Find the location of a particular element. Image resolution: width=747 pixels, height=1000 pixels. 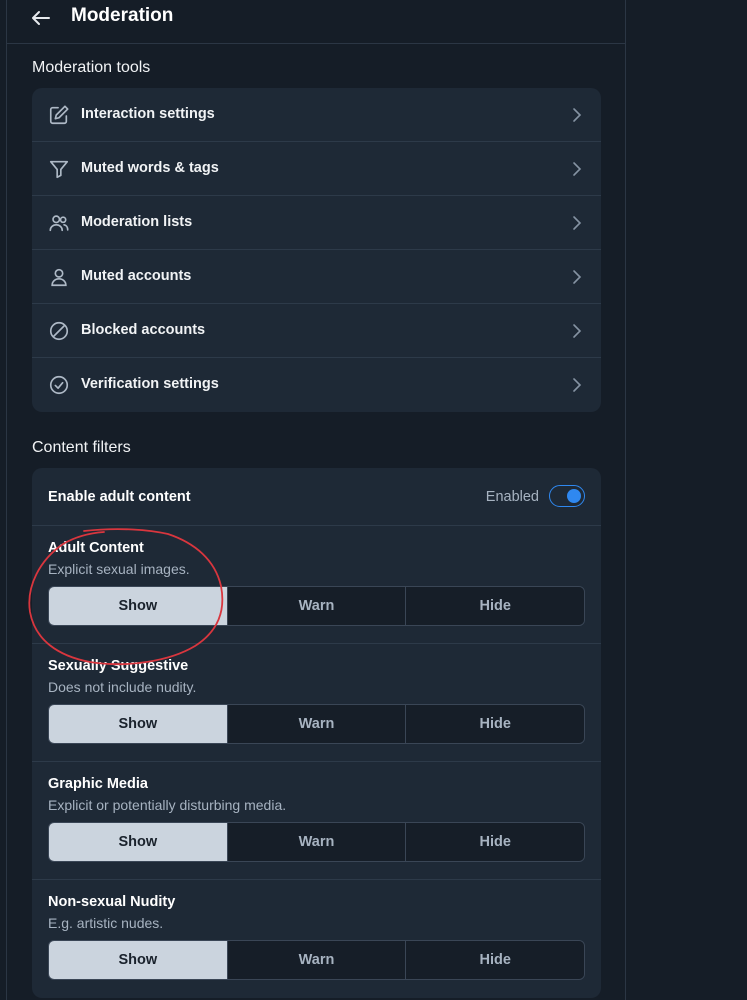

filter-icon is located at coordinates (59, 169).